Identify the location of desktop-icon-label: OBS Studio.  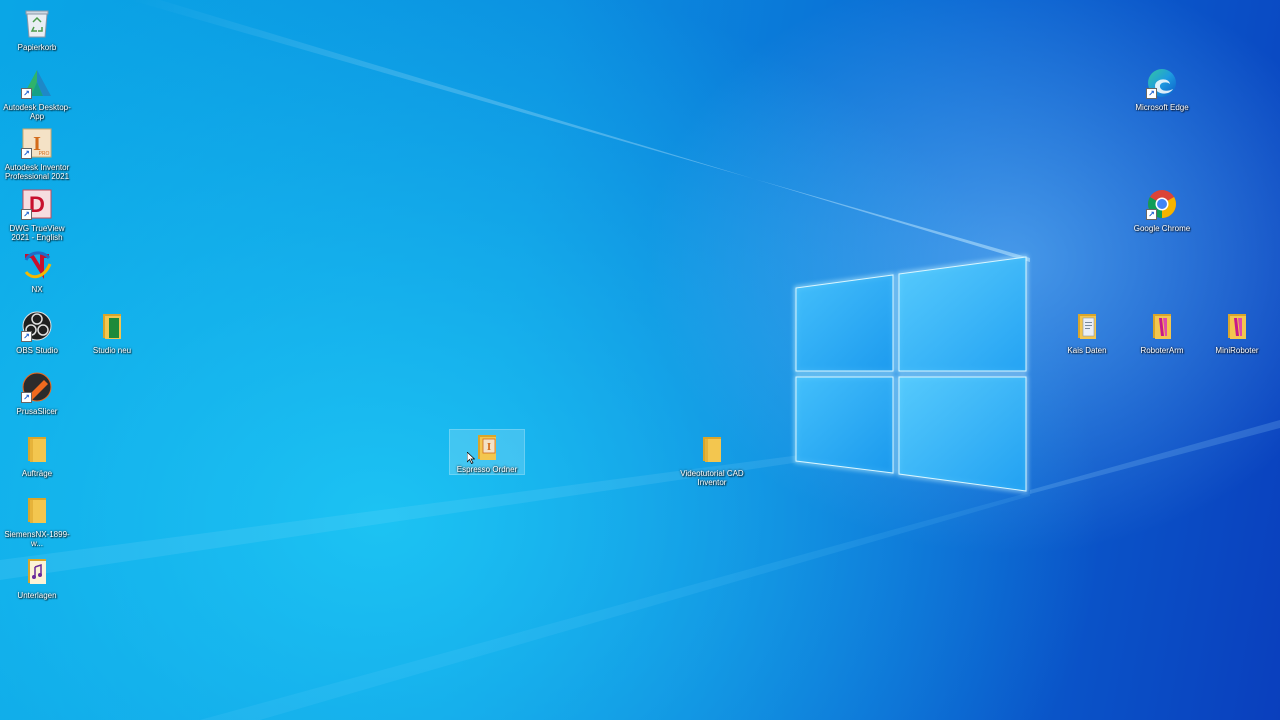
(37, 350).